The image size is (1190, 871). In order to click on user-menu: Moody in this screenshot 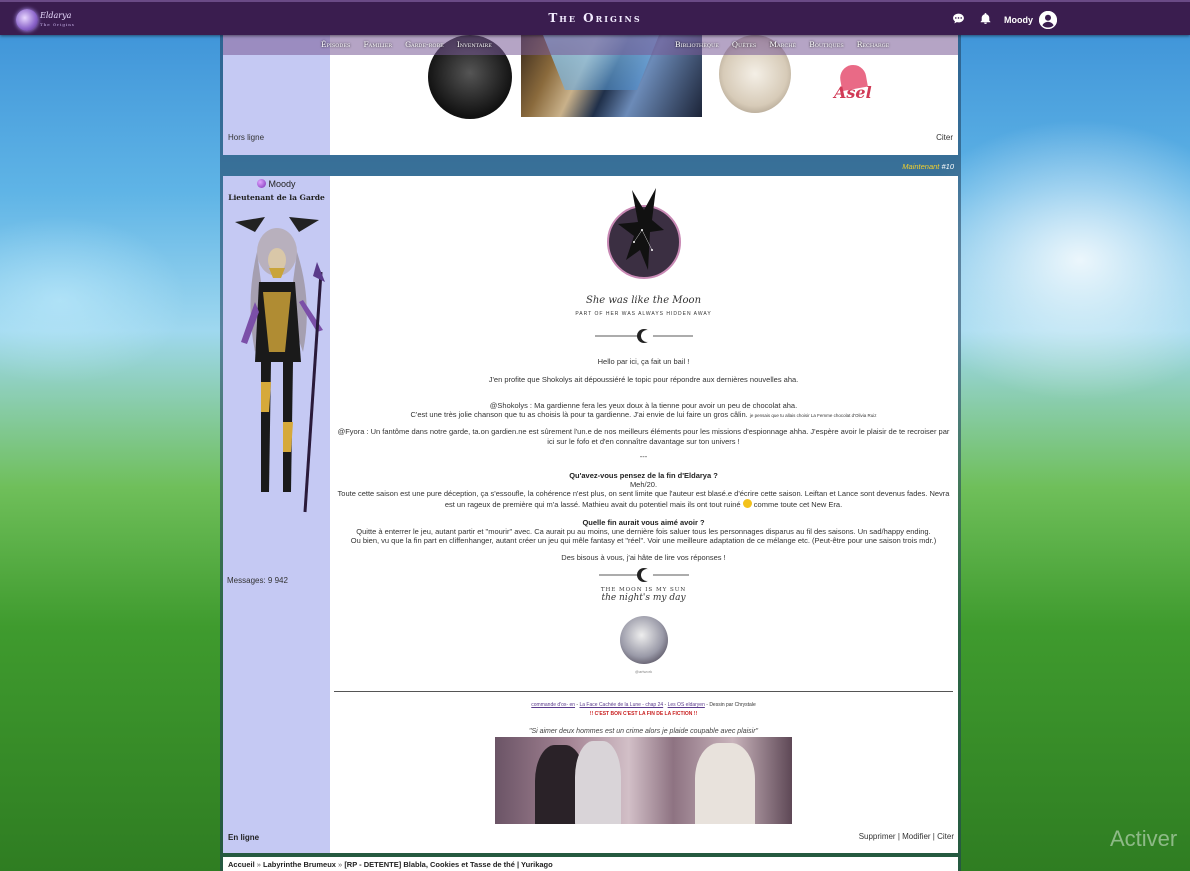, I will do `click(1030, 20)`.